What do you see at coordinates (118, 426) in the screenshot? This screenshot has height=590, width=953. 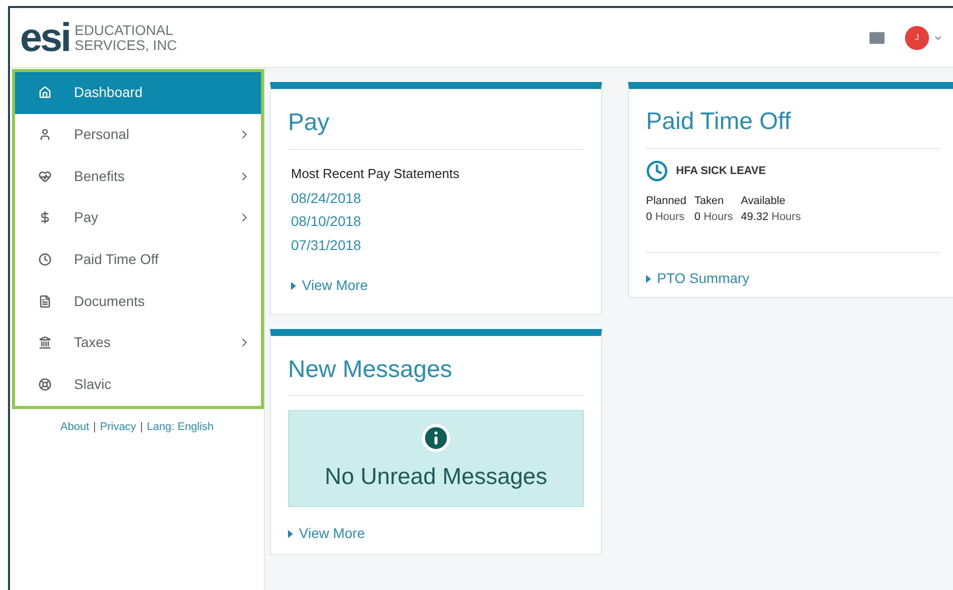 I see `footer-link: Privacy` at bounding box center [118, 426].